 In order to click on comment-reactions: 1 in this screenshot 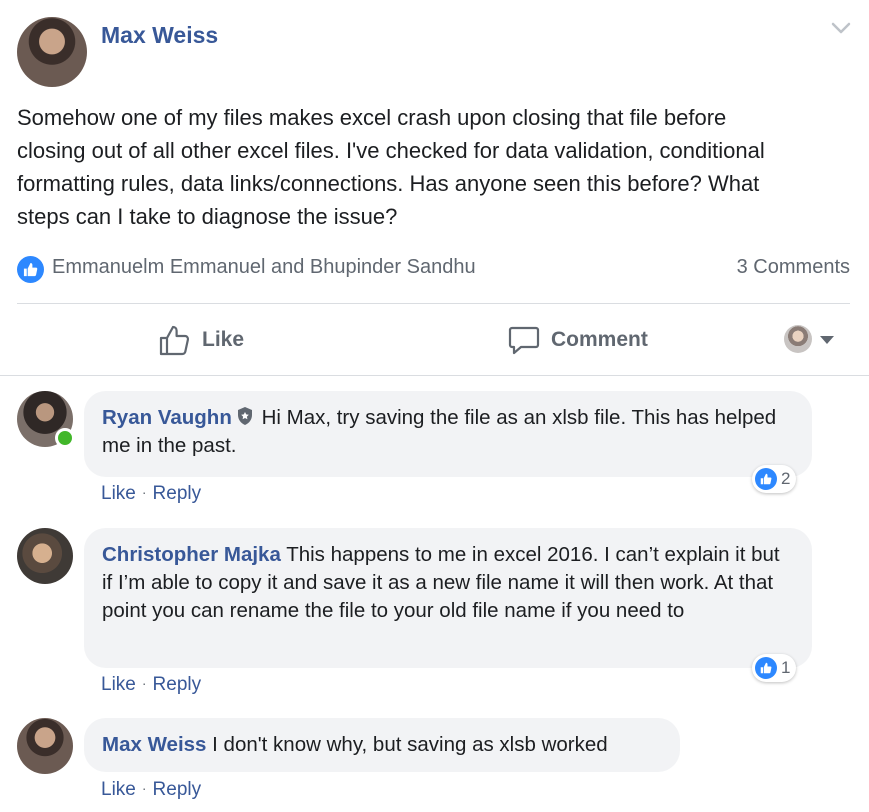, I will do `click(774, 668)`.